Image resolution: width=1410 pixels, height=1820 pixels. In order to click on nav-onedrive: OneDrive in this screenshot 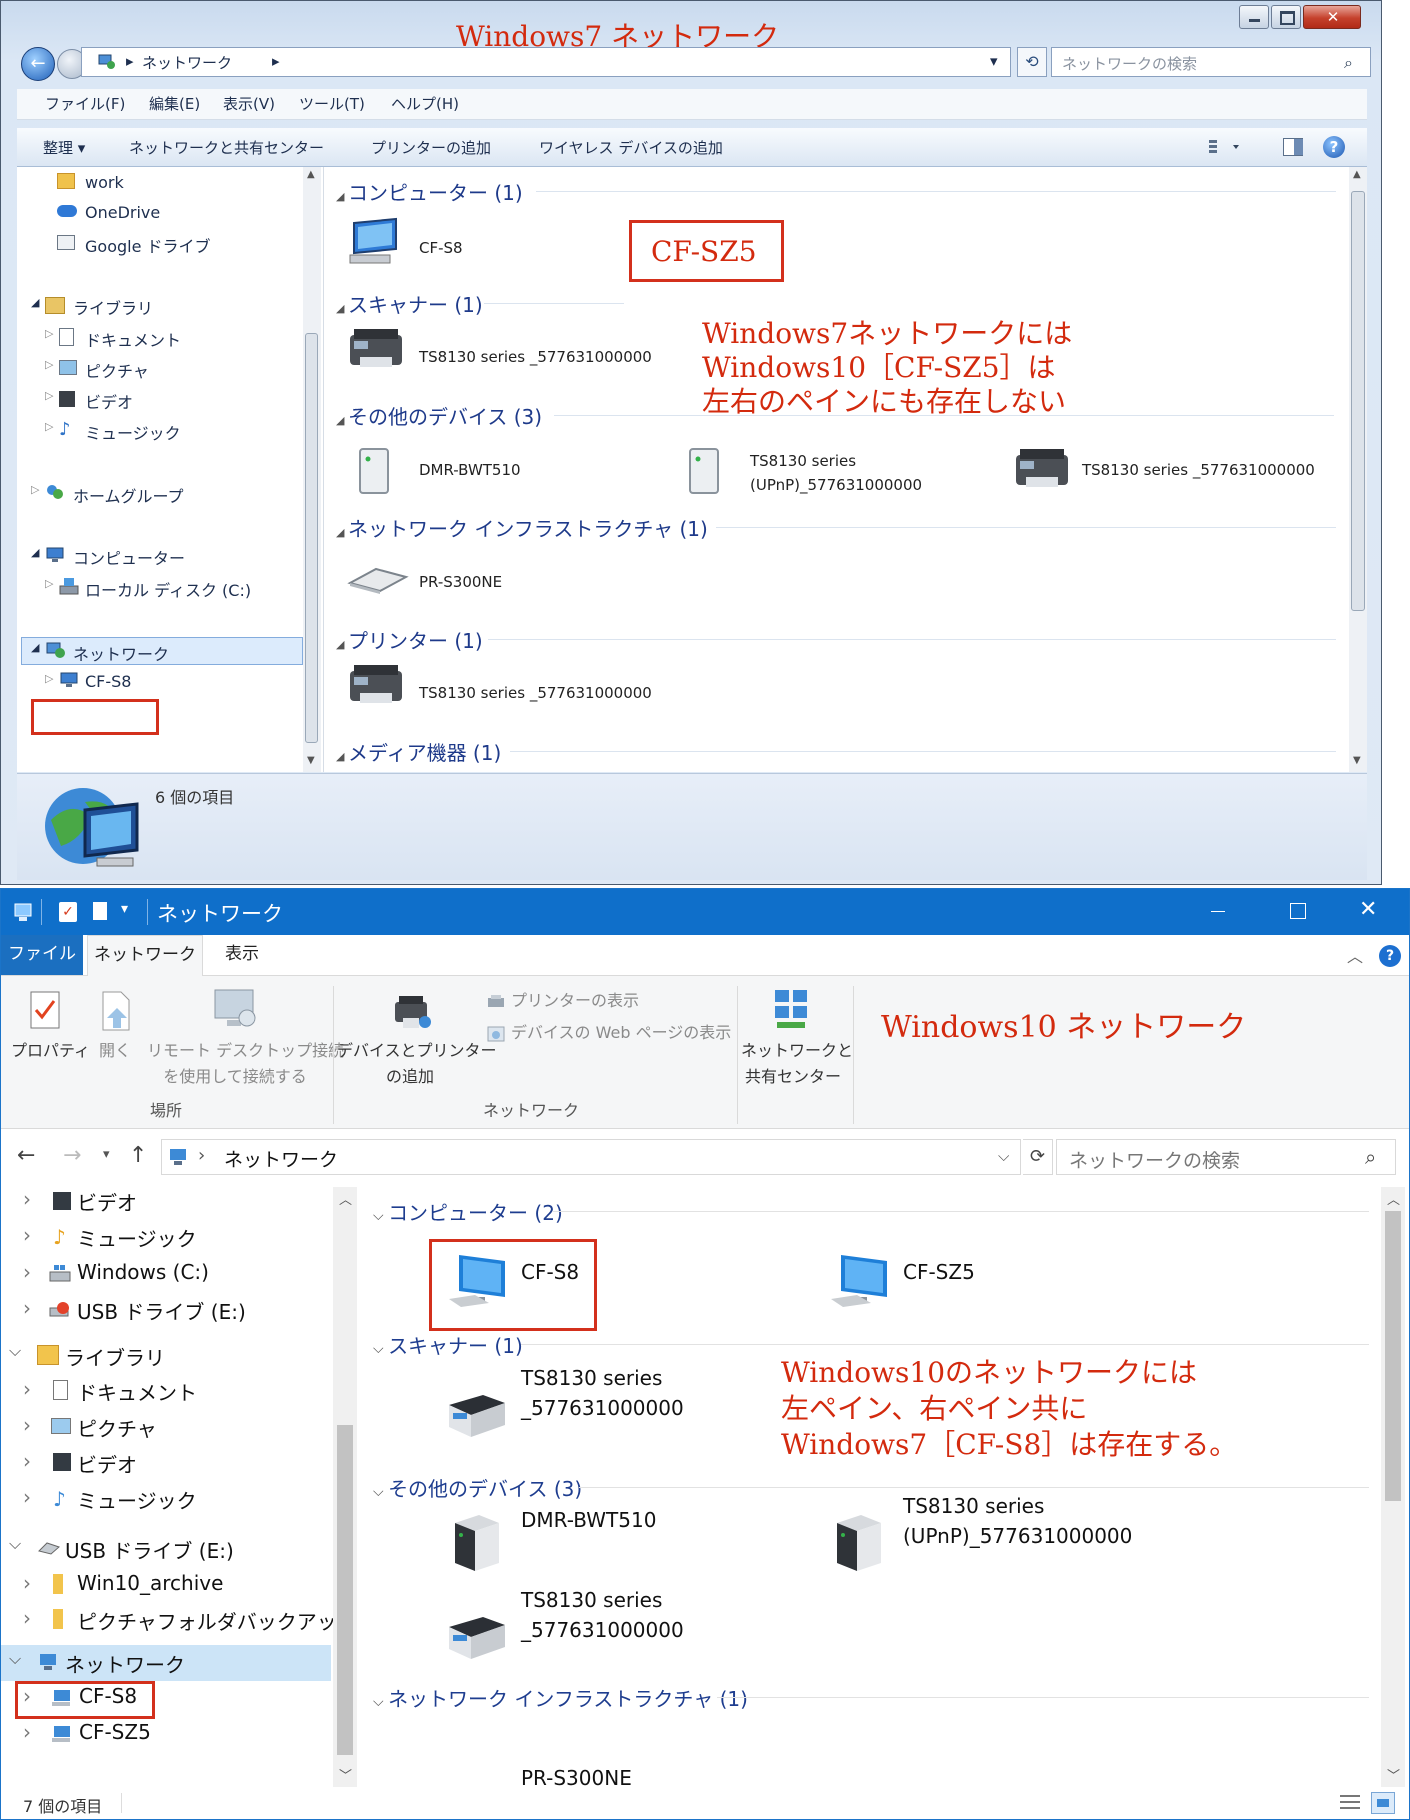, I will do `click(122, 212)`.